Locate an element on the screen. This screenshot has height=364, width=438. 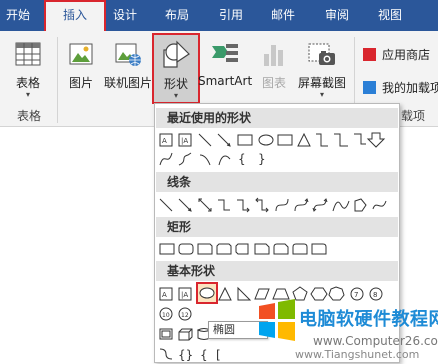
recent-shapes-row-1: A |A is located at coordinates (278, 140).